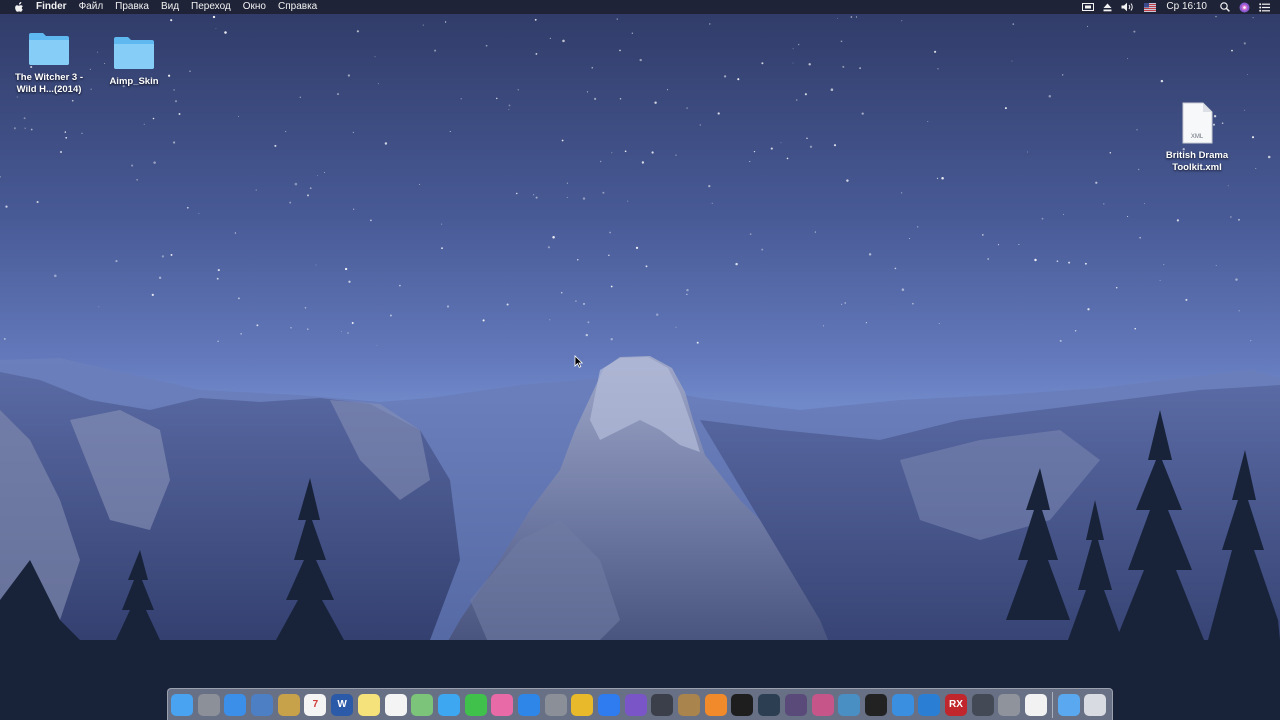 This screenshot has width=1280, height=720. What do you see at coordinates (49, 63) in the screenshot?
I see `desktop-item-witcher-folder: The Witcher 3 - Wild H...(2014)` at bounding box center [49, 63].